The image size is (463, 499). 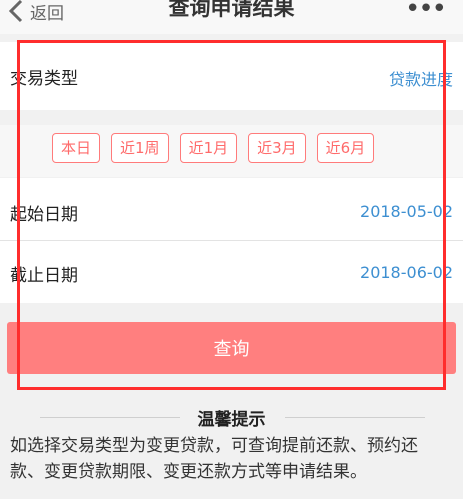 What do you see at coordinates (231, 76) in the screenshot?
I see `transaction-type-row: 交易类型 贷款进度` at bounding box center [231, 76].